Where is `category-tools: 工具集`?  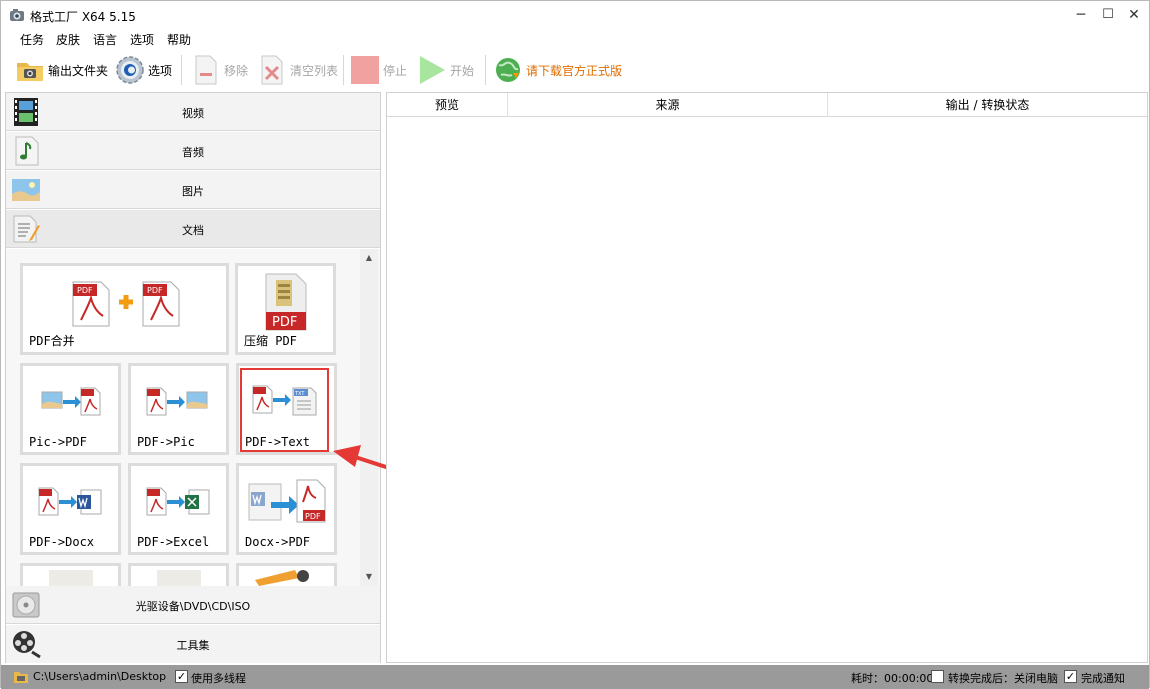 category-tools: 工具集 is located at coordinates (193, 644).